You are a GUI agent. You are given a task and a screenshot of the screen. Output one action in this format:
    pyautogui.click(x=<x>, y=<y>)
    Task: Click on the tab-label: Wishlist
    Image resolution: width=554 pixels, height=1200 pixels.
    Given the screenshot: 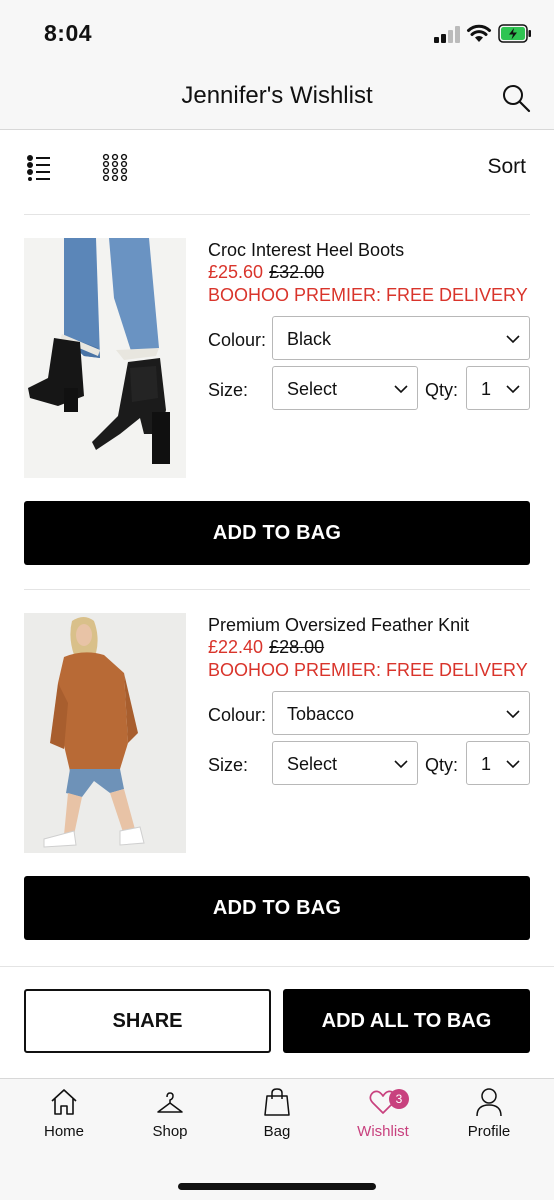 What is the action you would take?
    pyautogui.click(x=383, y=1131)
    